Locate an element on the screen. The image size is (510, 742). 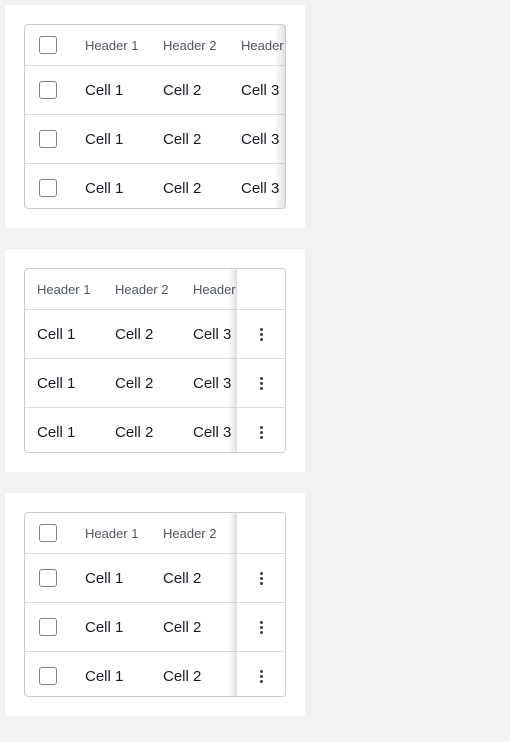
table-header-row: Header 1 Header 2 Header 3 is located at coordinates (155, 45).